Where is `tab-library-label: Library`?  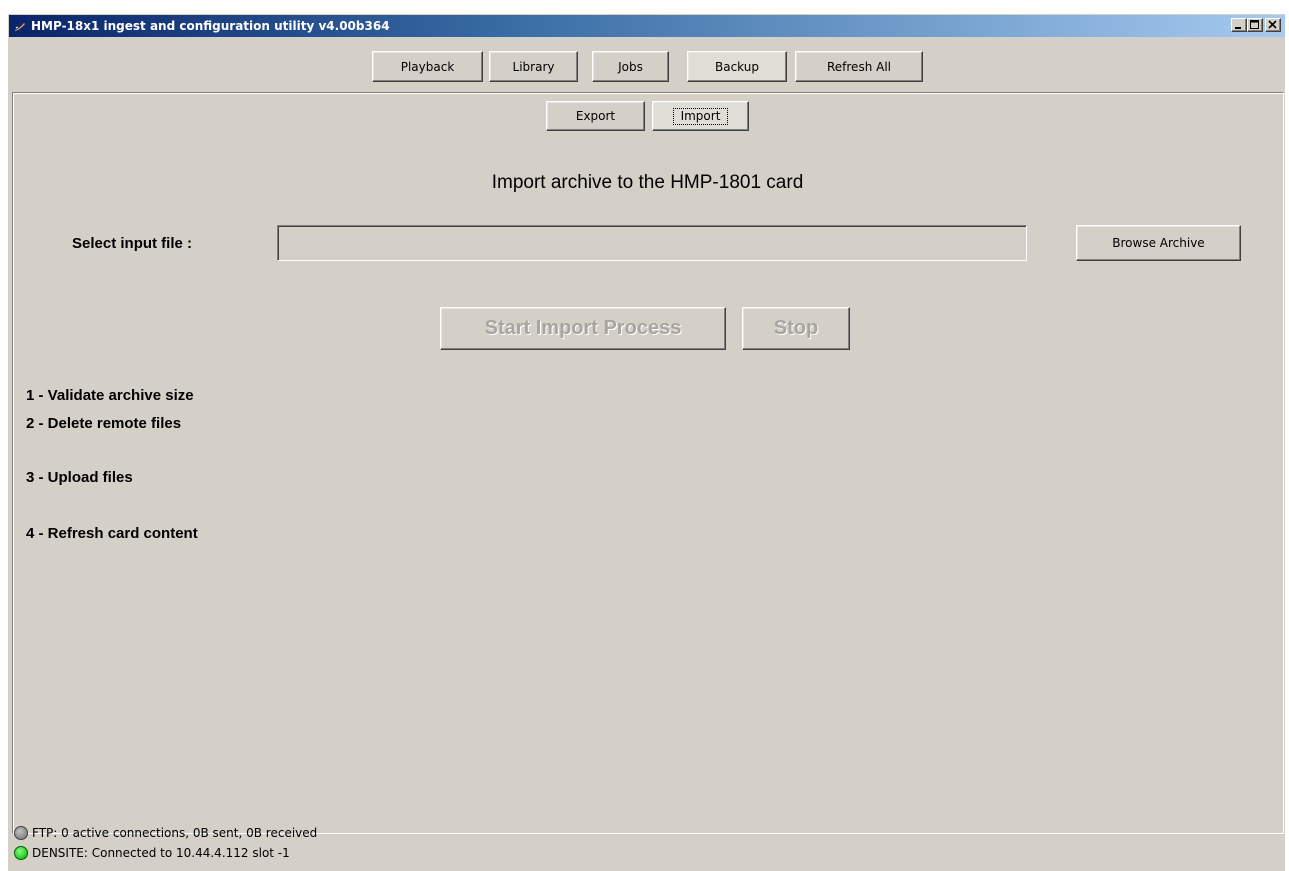 tab-library-label: Library is located at coordinates (533, 66).